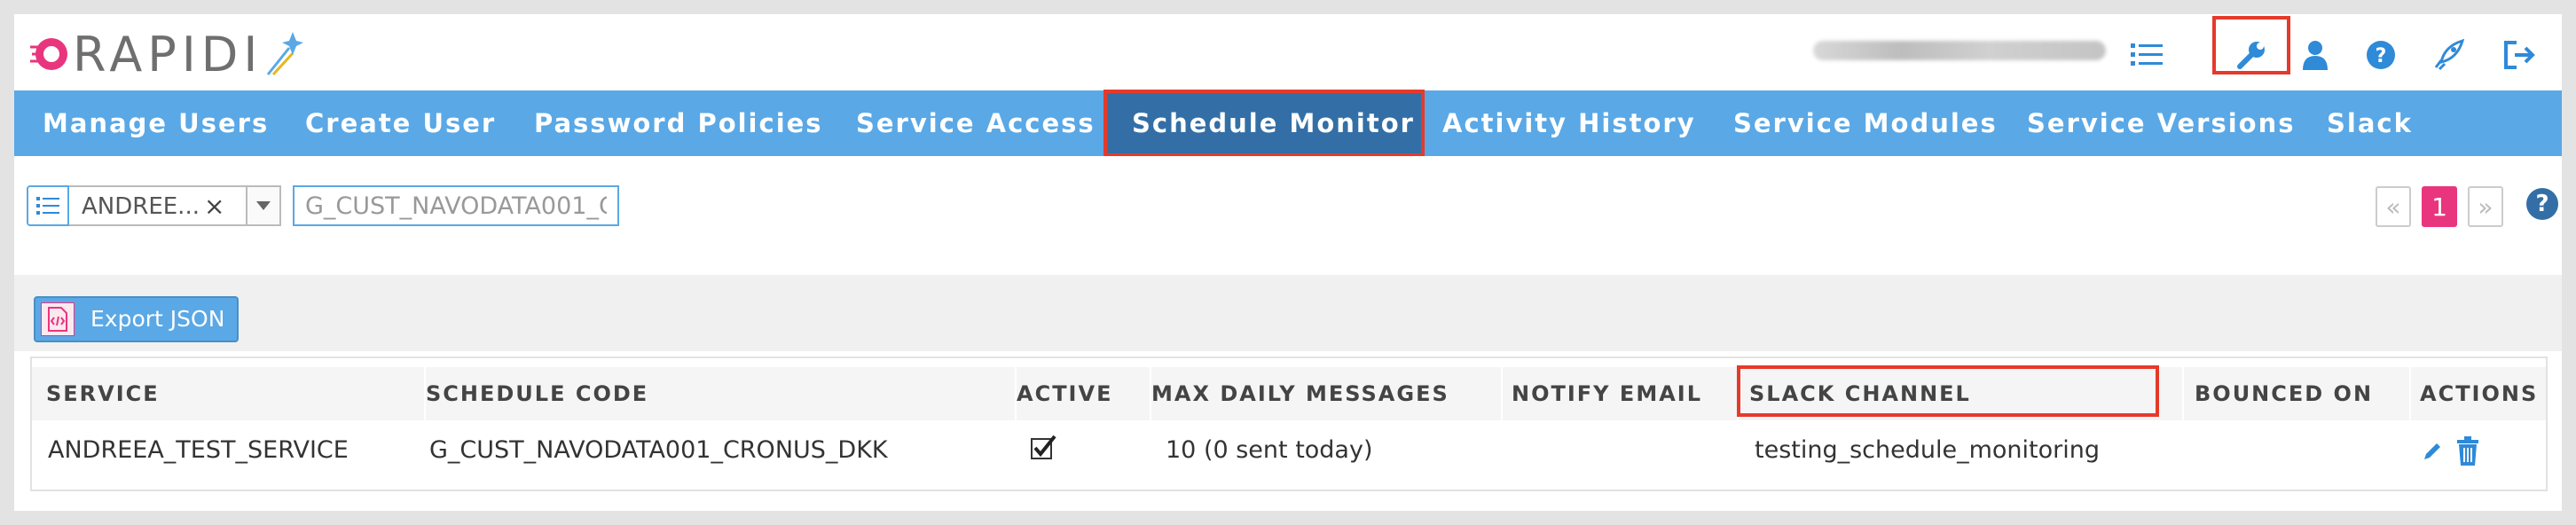  Describe the element at coordinates (1927, 450) in the screenshot. I see `cell-slack-channel: testing_schedule_monitoring` at that location.